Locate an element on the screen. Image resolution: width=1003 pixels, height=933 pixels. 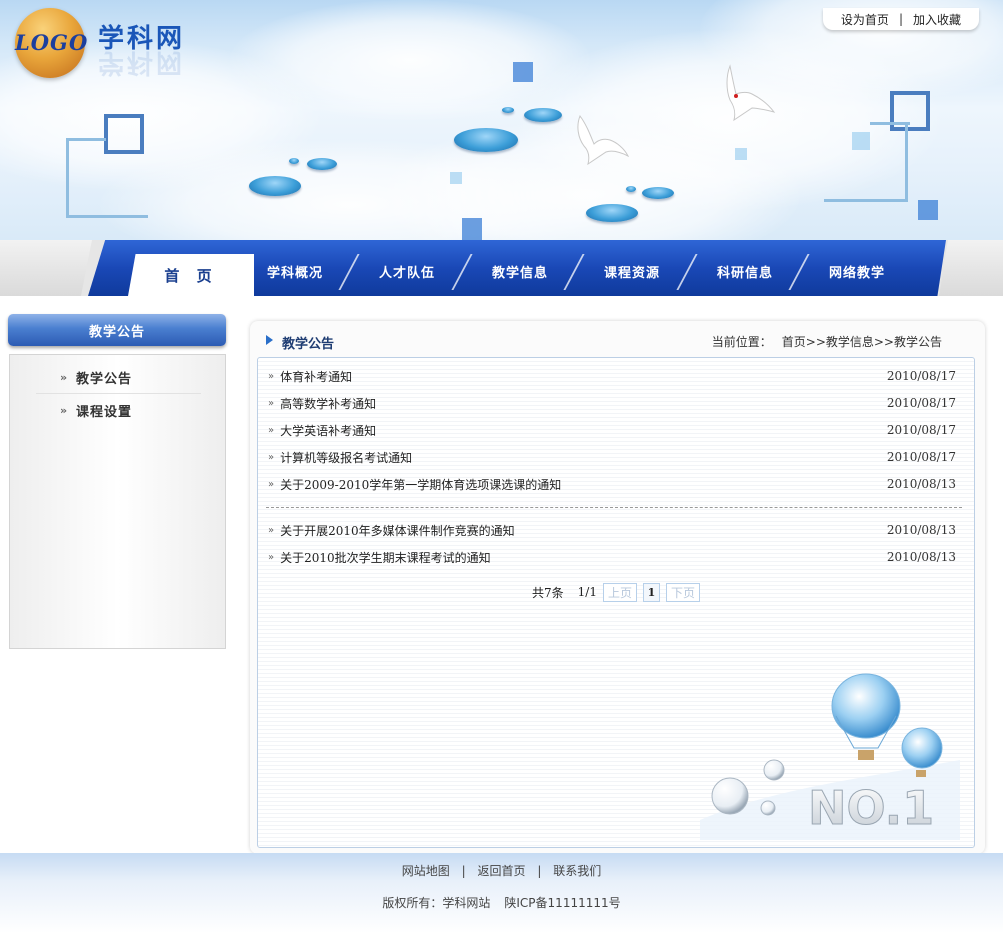
notice-title: 关于2009-2010学年第一学期体育选项课选课的通知 is located at coordinates (420, 484).